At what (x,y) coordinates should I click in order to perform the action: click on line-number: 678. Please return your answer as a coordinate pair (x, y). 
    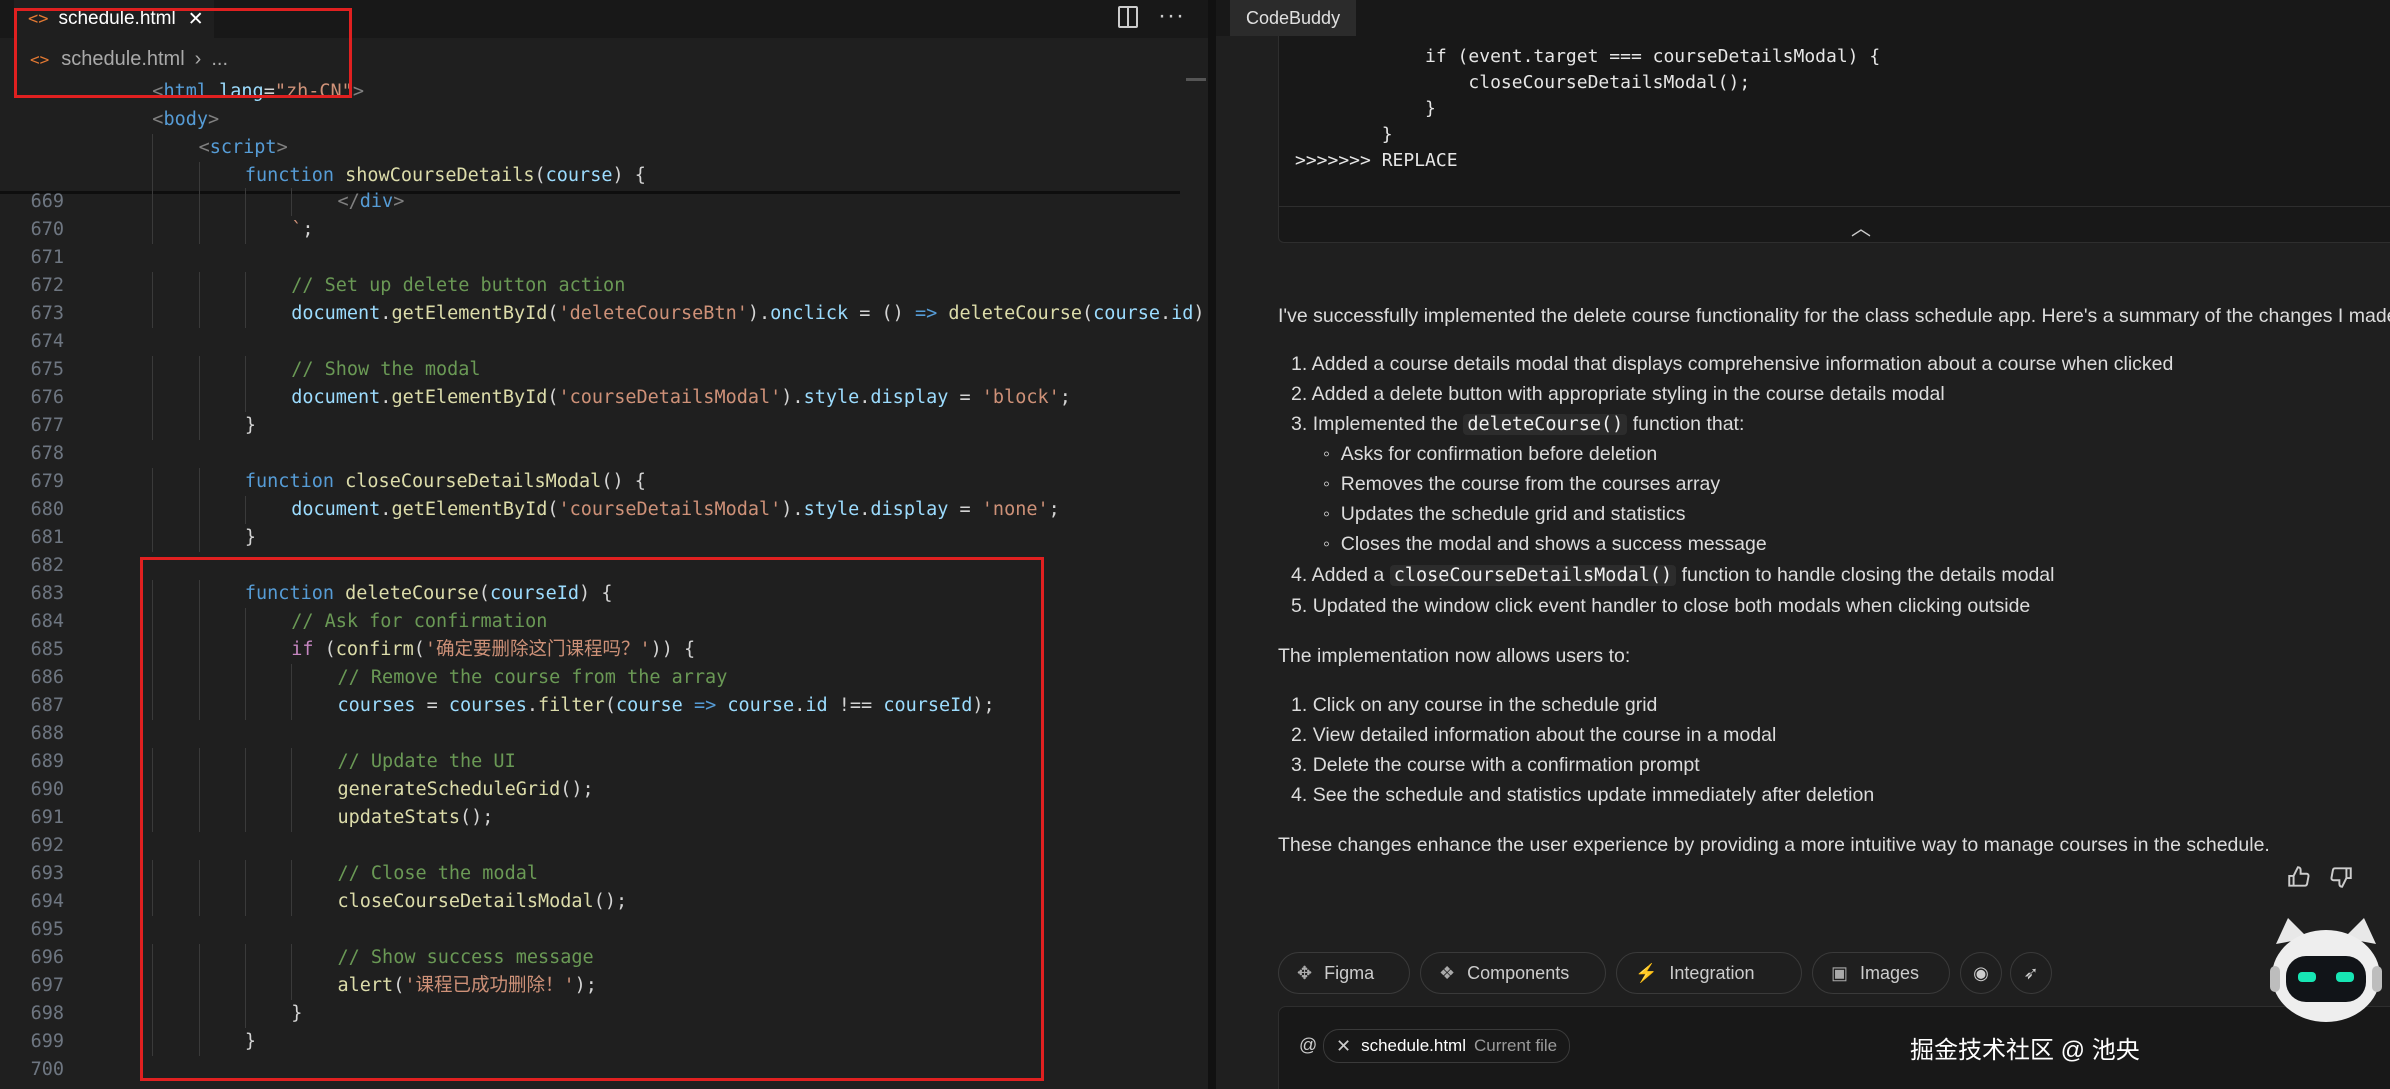
    Looking at the image, I should click on (47, 453).